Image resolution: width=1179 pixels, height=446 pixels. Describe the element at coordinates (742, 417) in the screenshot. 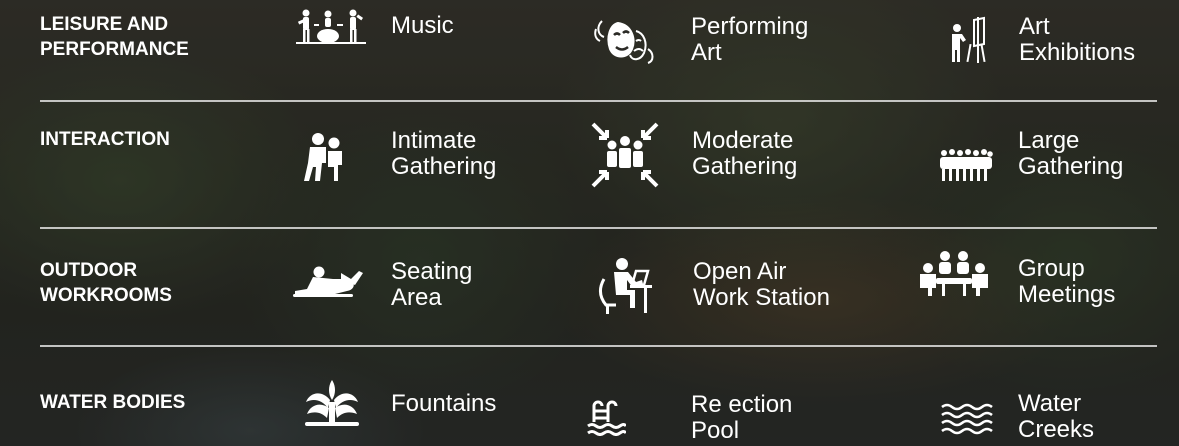

I see `item-label-reflection-pool: Re ection Pool` at that location.